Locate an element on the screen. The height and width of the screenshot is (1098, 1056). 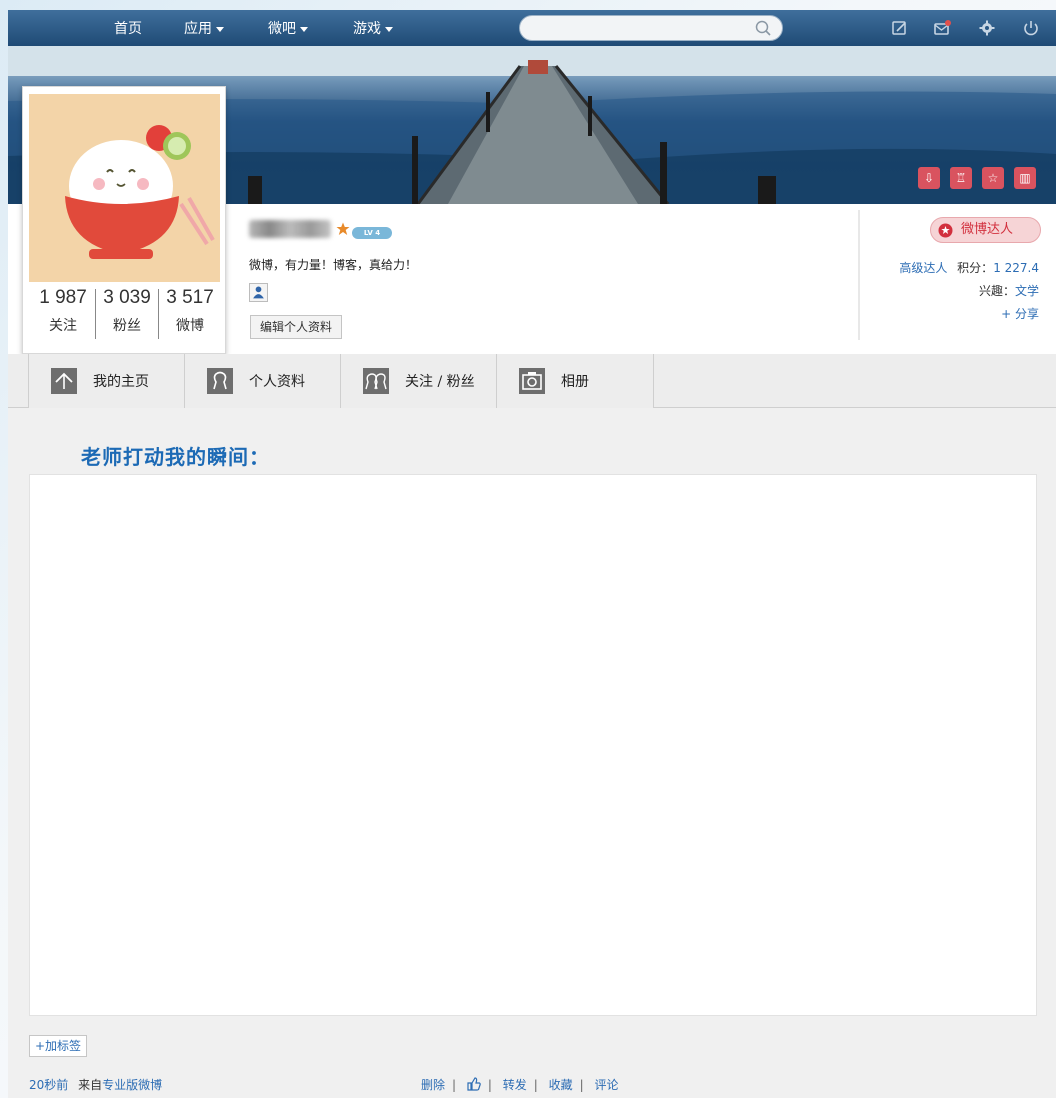
tab-home: 我的主页 is located at coordinates (106, 381).